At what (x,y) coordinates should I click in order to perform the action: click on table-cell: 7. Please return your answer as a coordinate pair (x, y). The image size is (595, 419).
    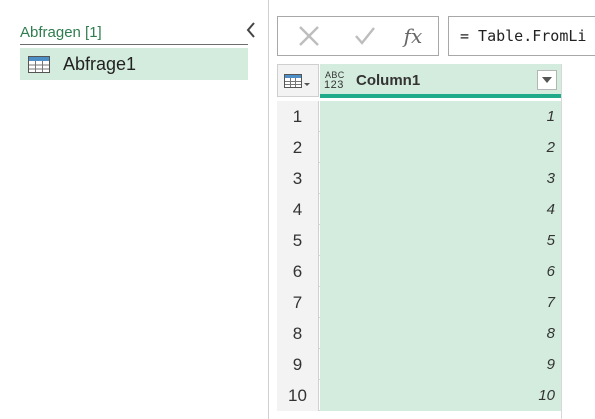
    Looking at the image, I should click on (440, 302).